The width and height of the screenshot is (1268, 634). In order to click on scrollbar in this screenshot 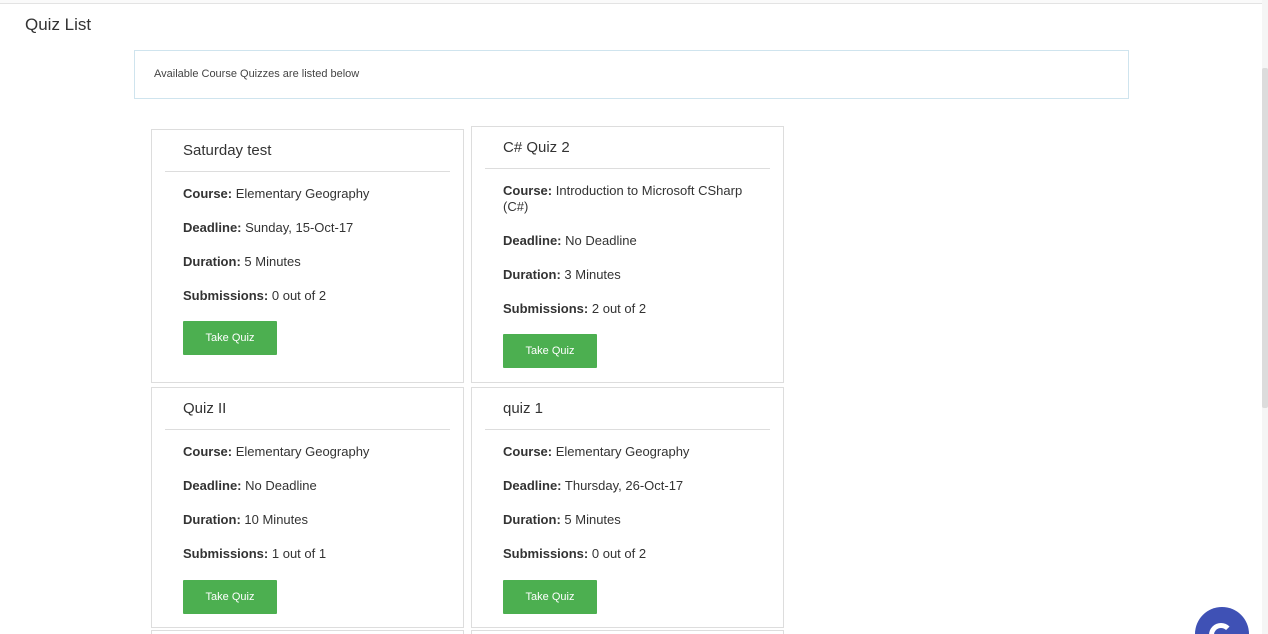, I will do `click(1265, 317)`.